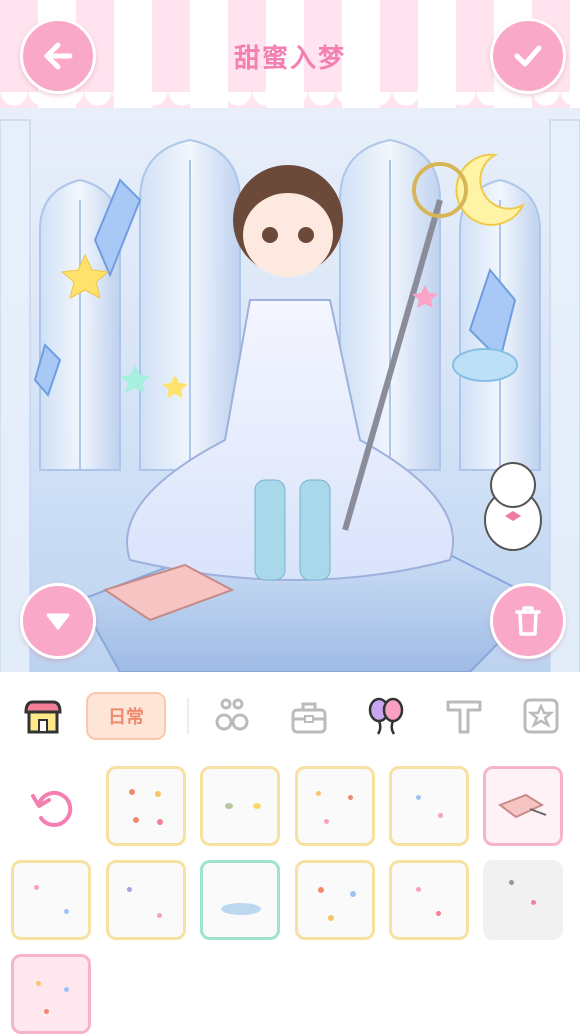 The height and width of the screenshot is (1034, 580). I want to click on star-frame-icon, so click(541, 716).